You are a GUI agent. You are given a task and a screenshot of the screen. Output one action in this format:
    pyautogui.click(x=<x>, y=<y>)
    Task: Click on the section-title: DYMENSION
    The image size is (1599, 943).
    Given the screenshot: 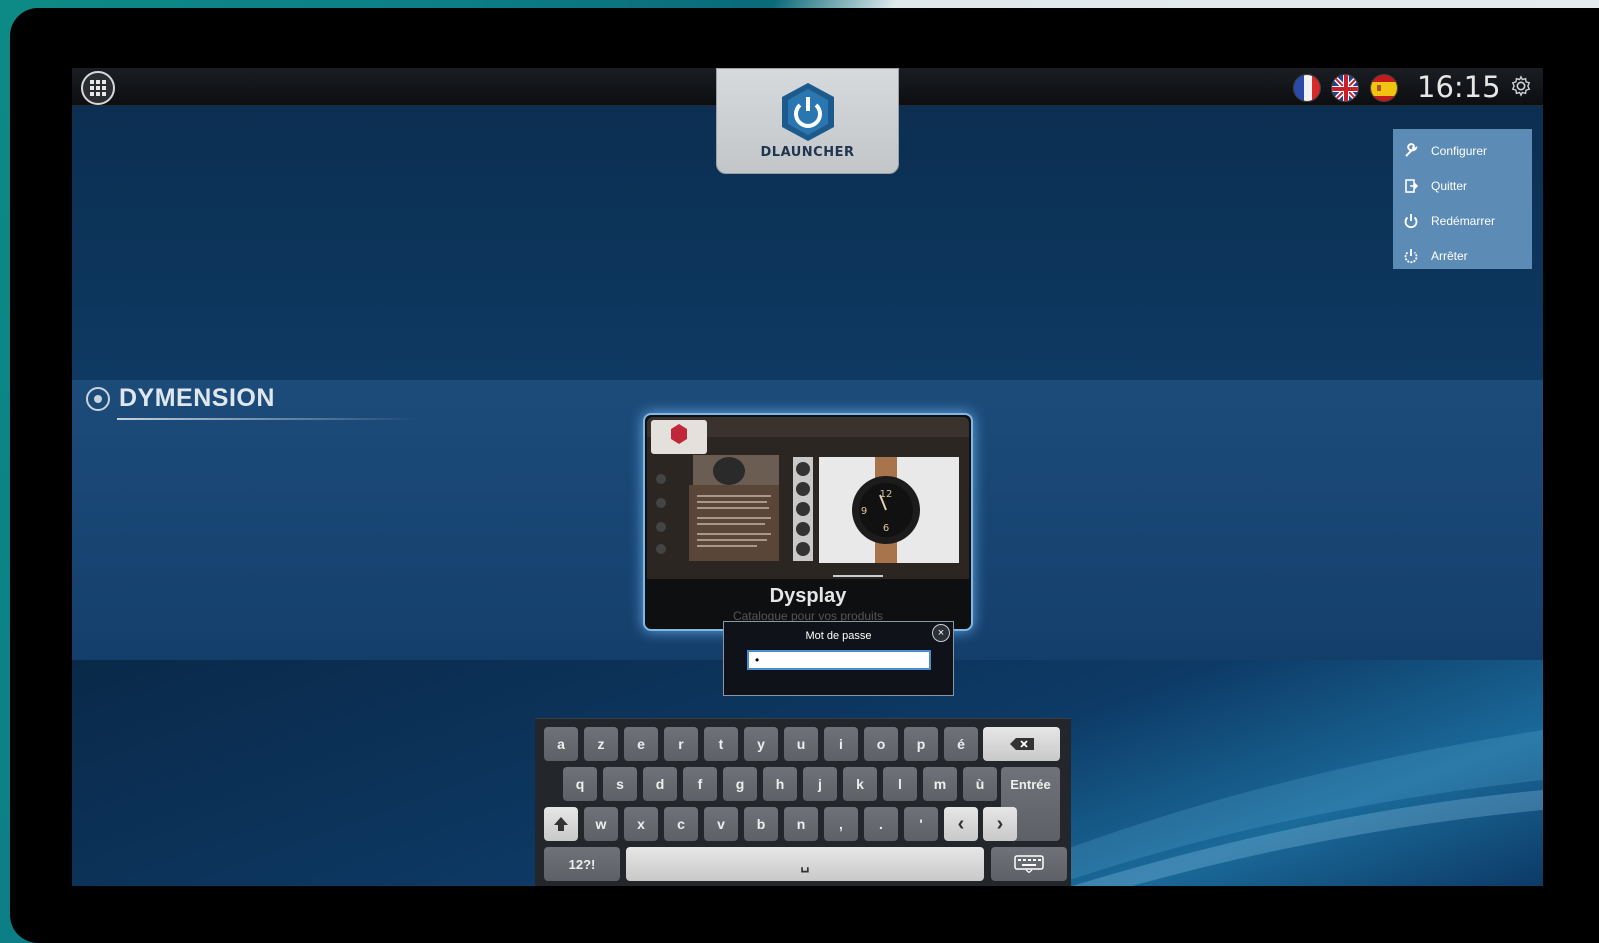 What is the action you would take?
    pyautogui.click(x=197, y=398)
    